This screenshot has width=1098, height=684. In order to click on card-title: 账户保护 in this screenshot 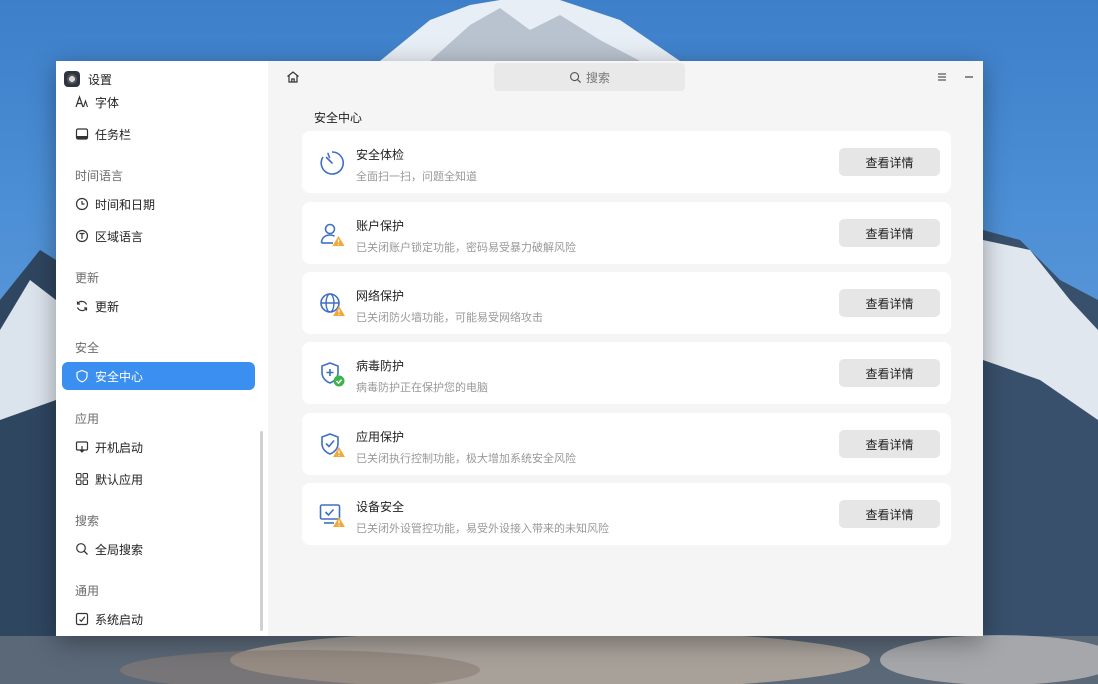, I will do `click(380, 226)`.